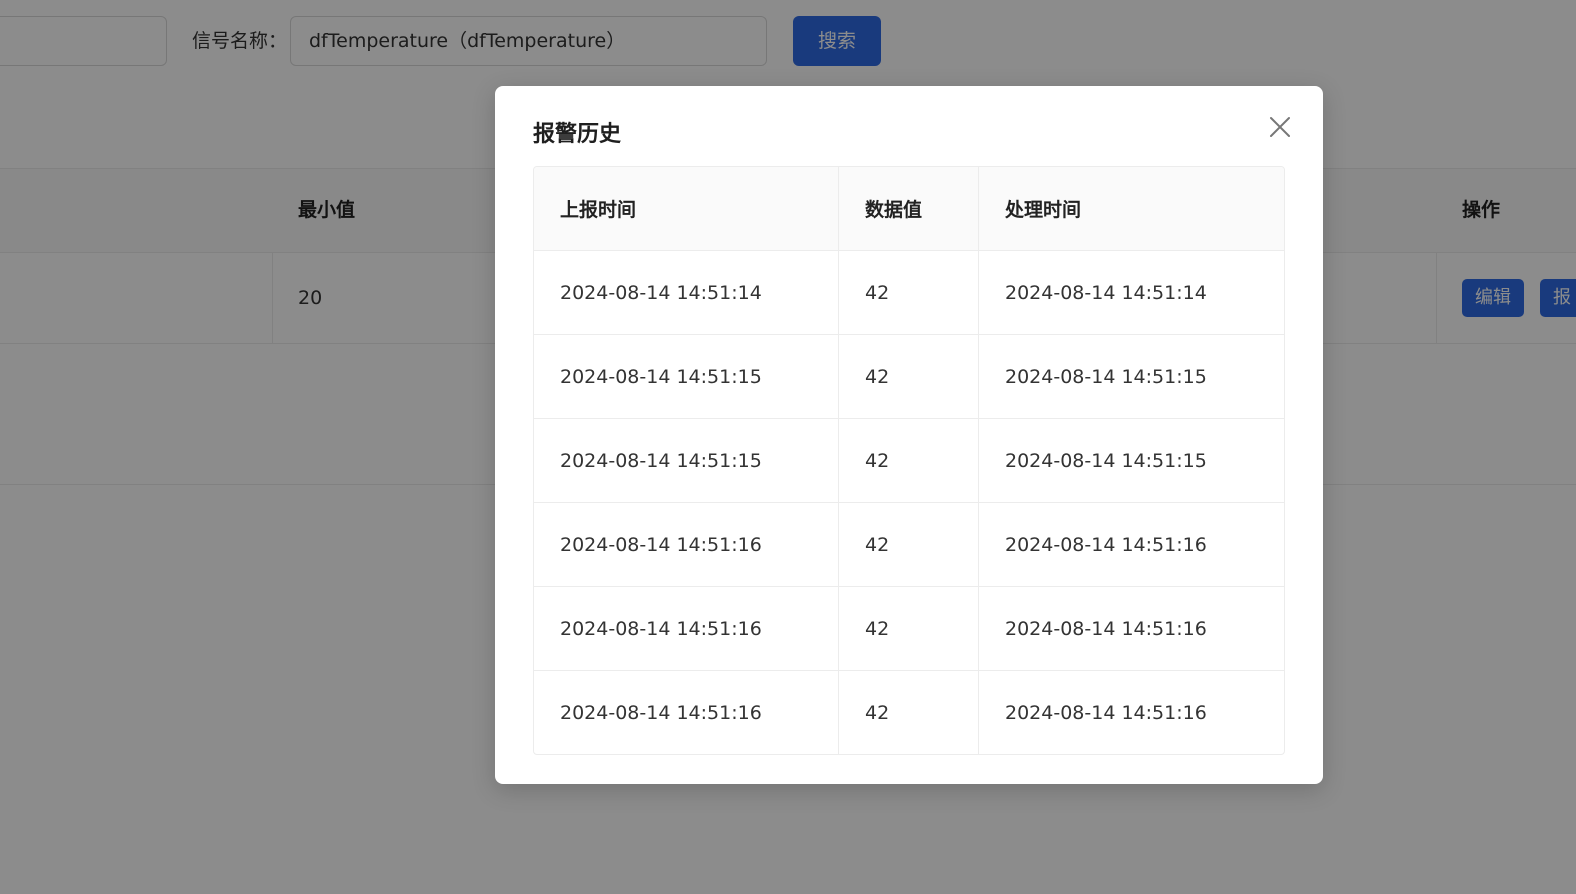 The width and height of the screenshot is (1576, 894). I want to click on table-header-row: 上报时间 数据值 处理时间, so click(909, 209).